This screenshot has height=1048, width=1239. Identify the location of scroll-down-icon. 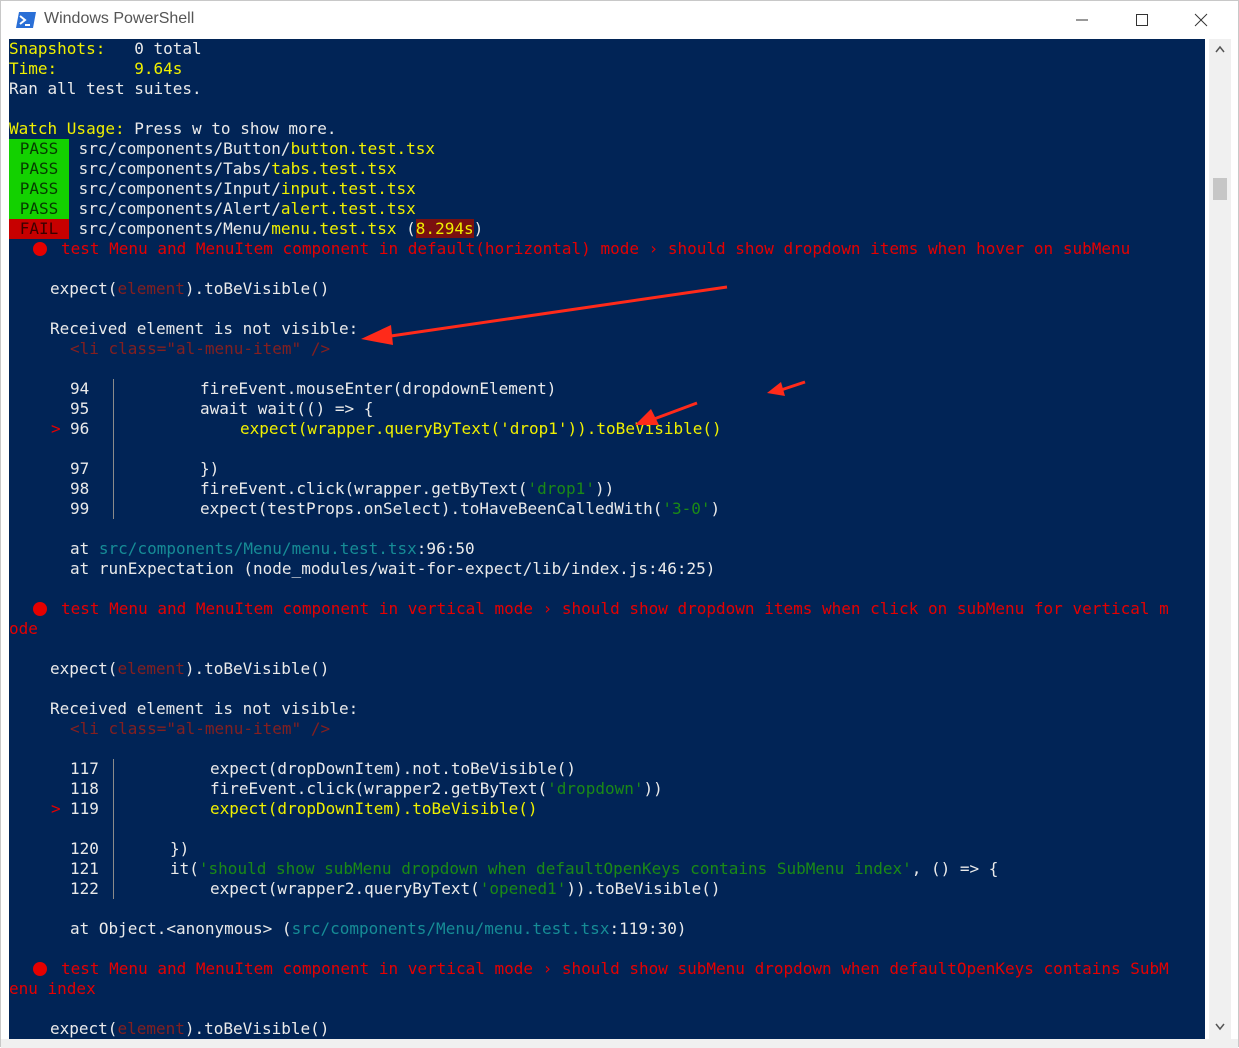
(1220, 1027).